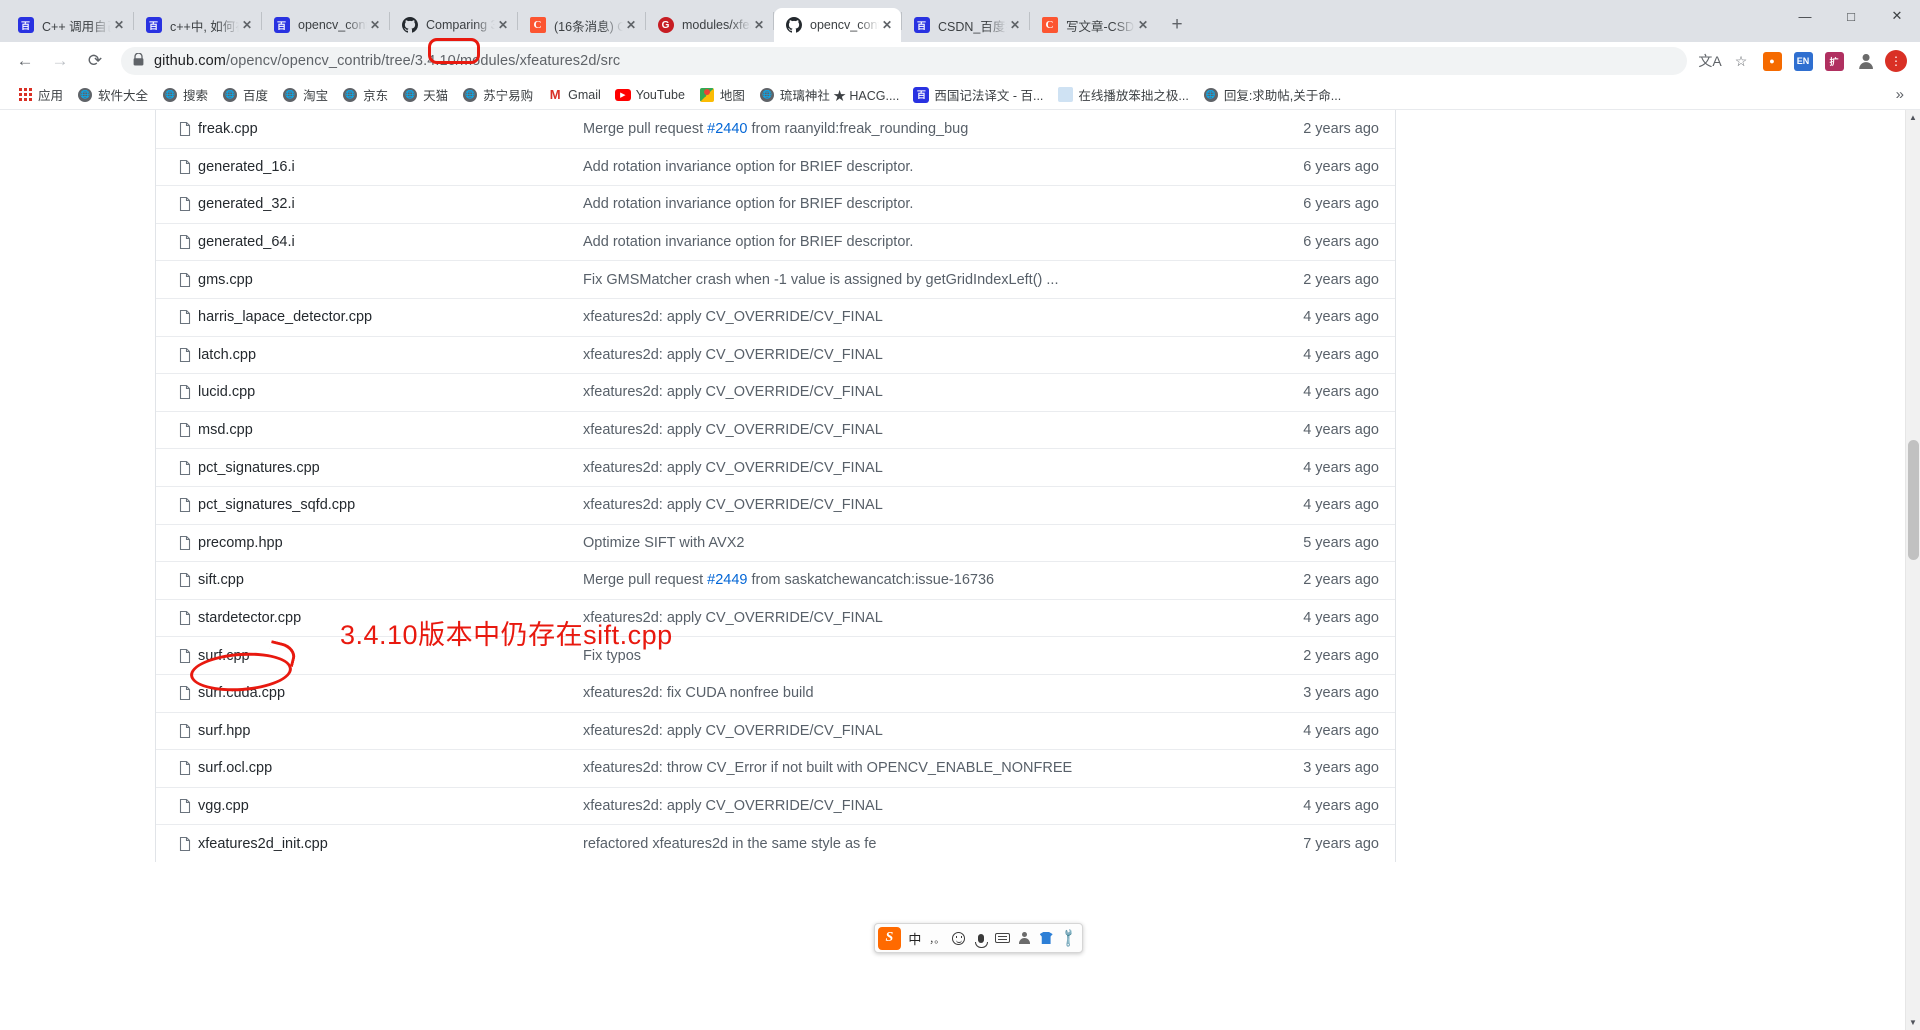 The image size is (1920, 1030). I want to click on bookmark-item: ▶ YouTube, so click(650, 95).